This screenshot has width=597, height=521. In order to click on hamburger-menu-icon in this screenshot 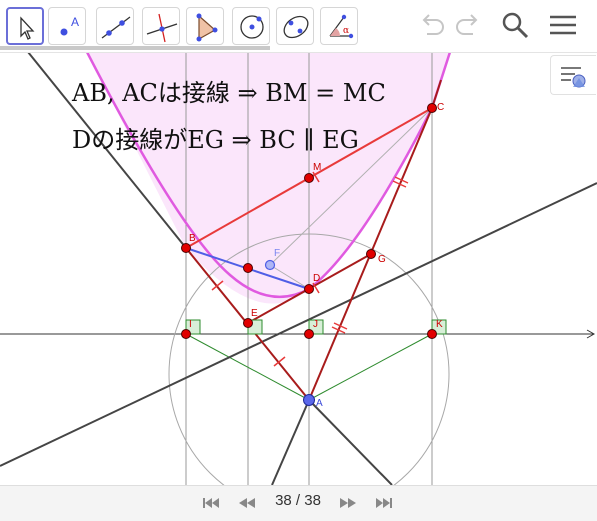, I will do `click(563, 25)`.